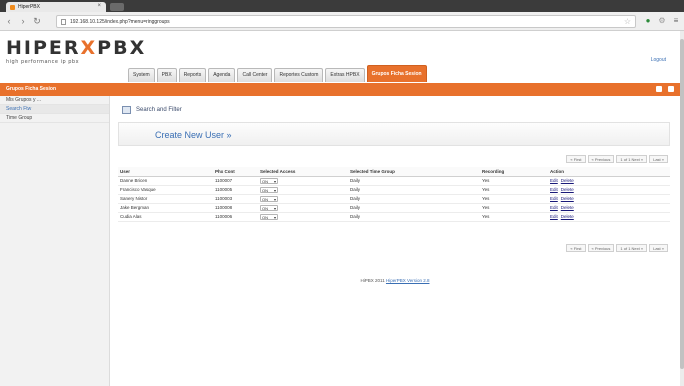 The image size is (684, 386). Describe the element at coordinates (682, 204) in the screenshot. I see `scrollbar-thumb` at that location.